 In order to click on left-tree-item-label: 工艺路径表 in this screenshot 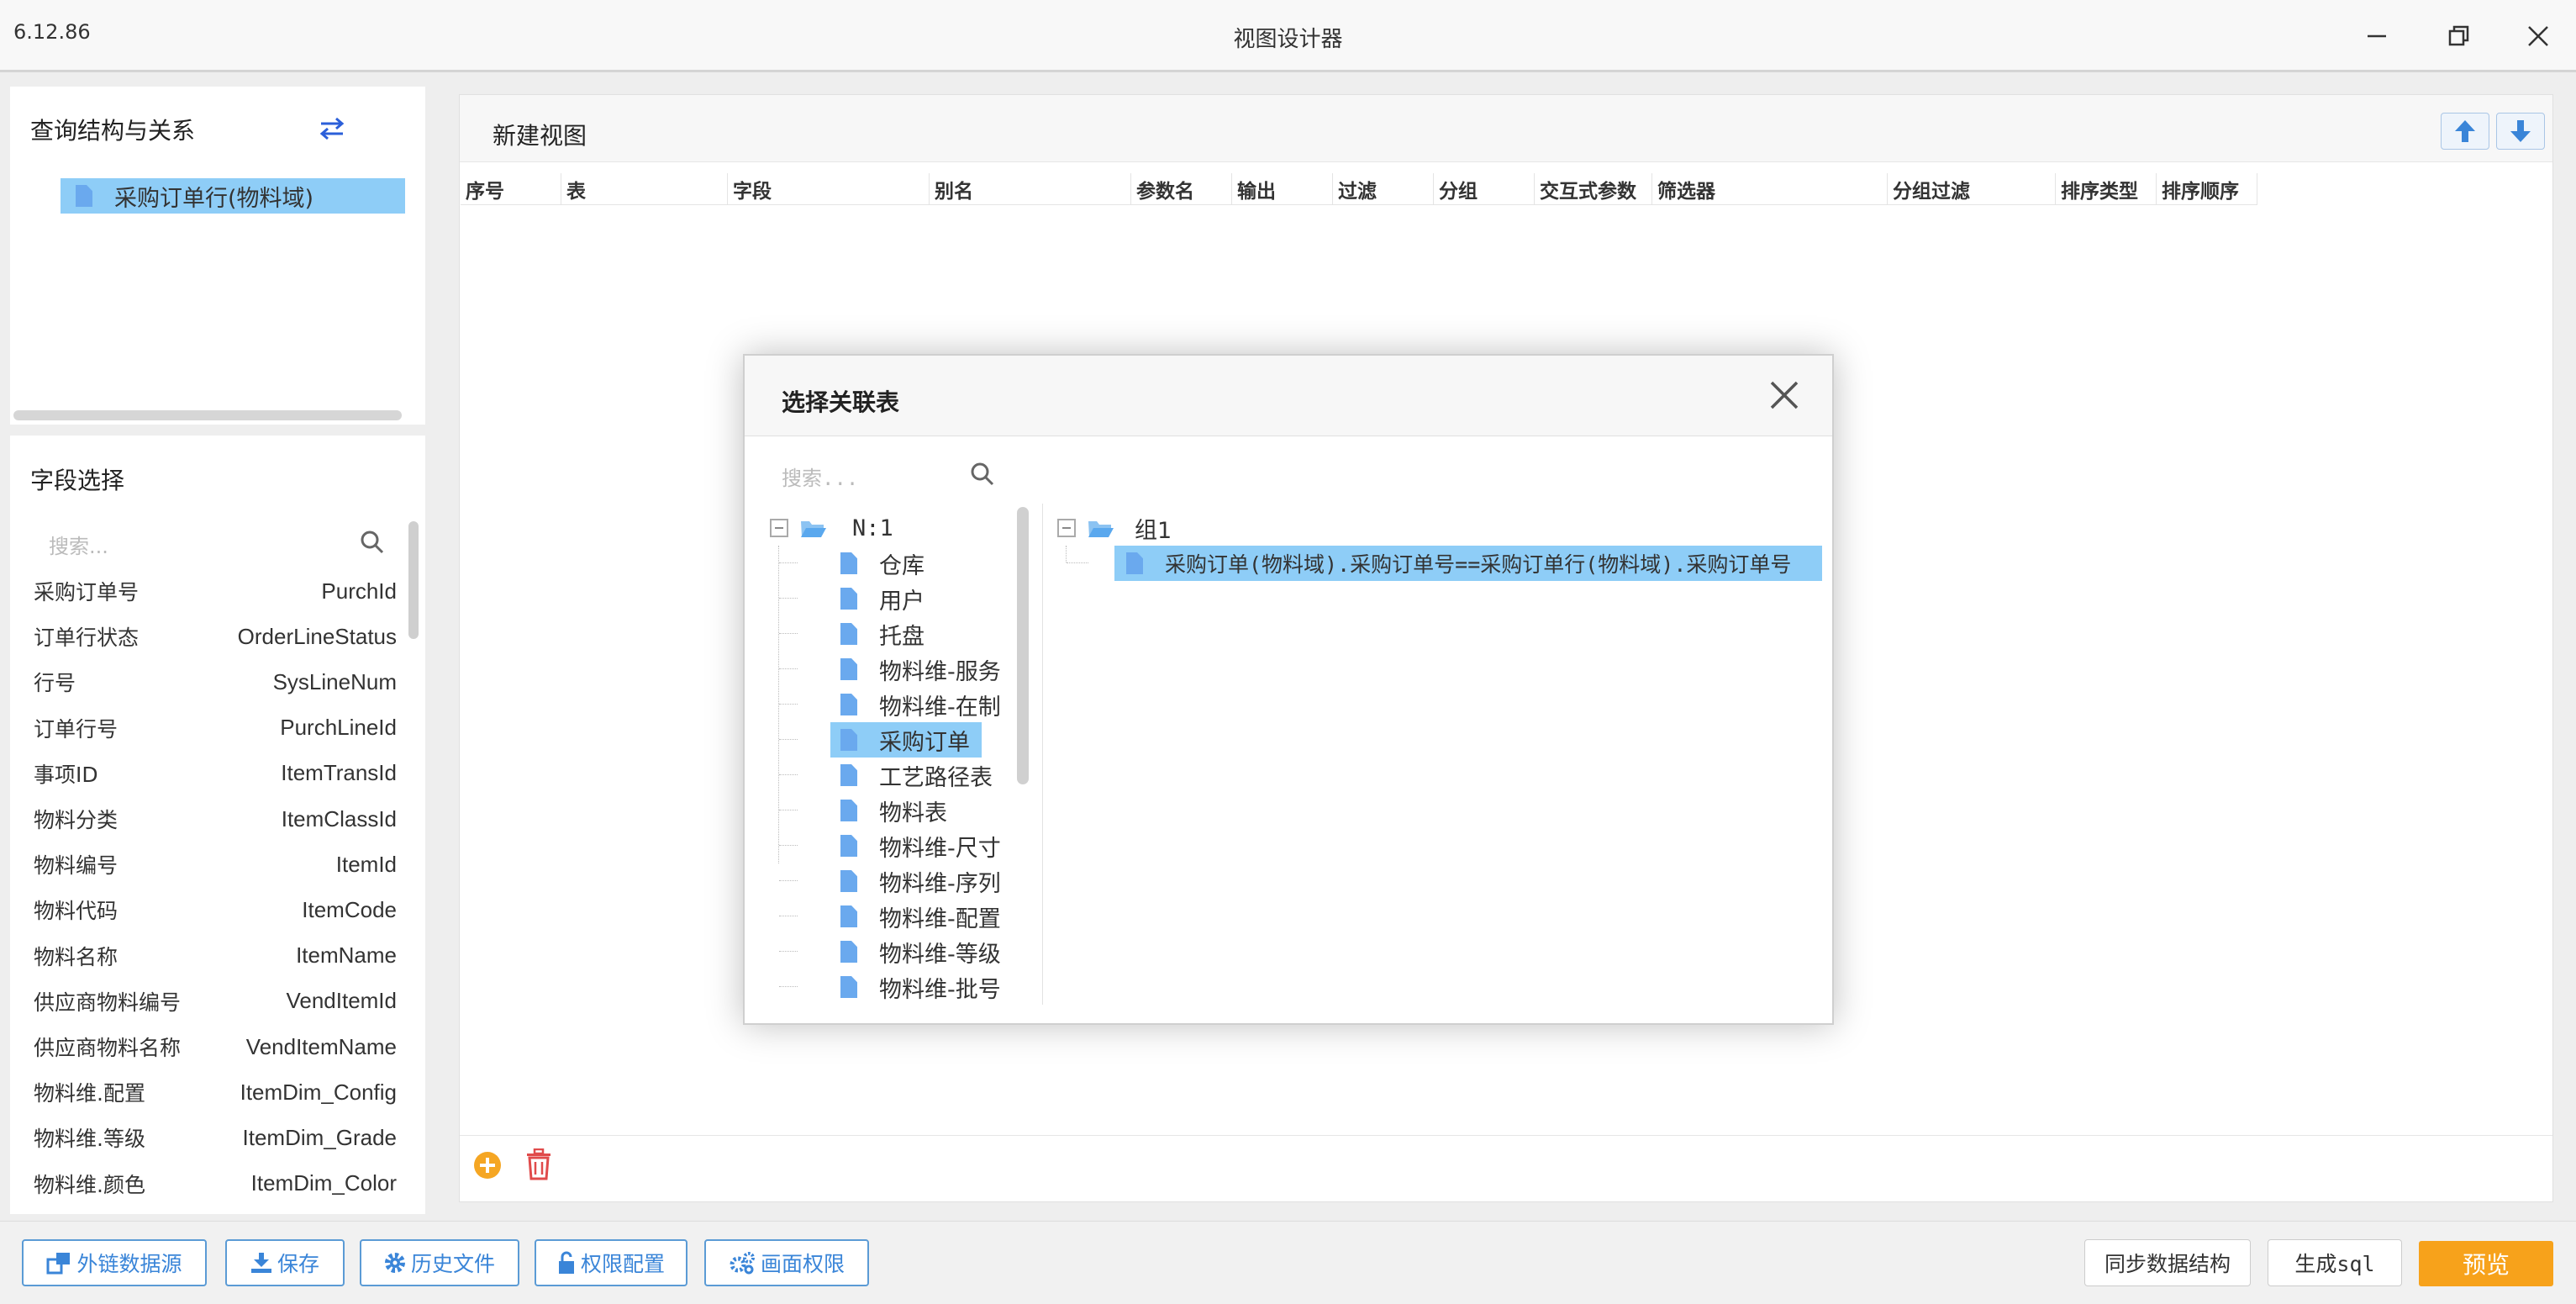, I will do `click(936, 777)`.